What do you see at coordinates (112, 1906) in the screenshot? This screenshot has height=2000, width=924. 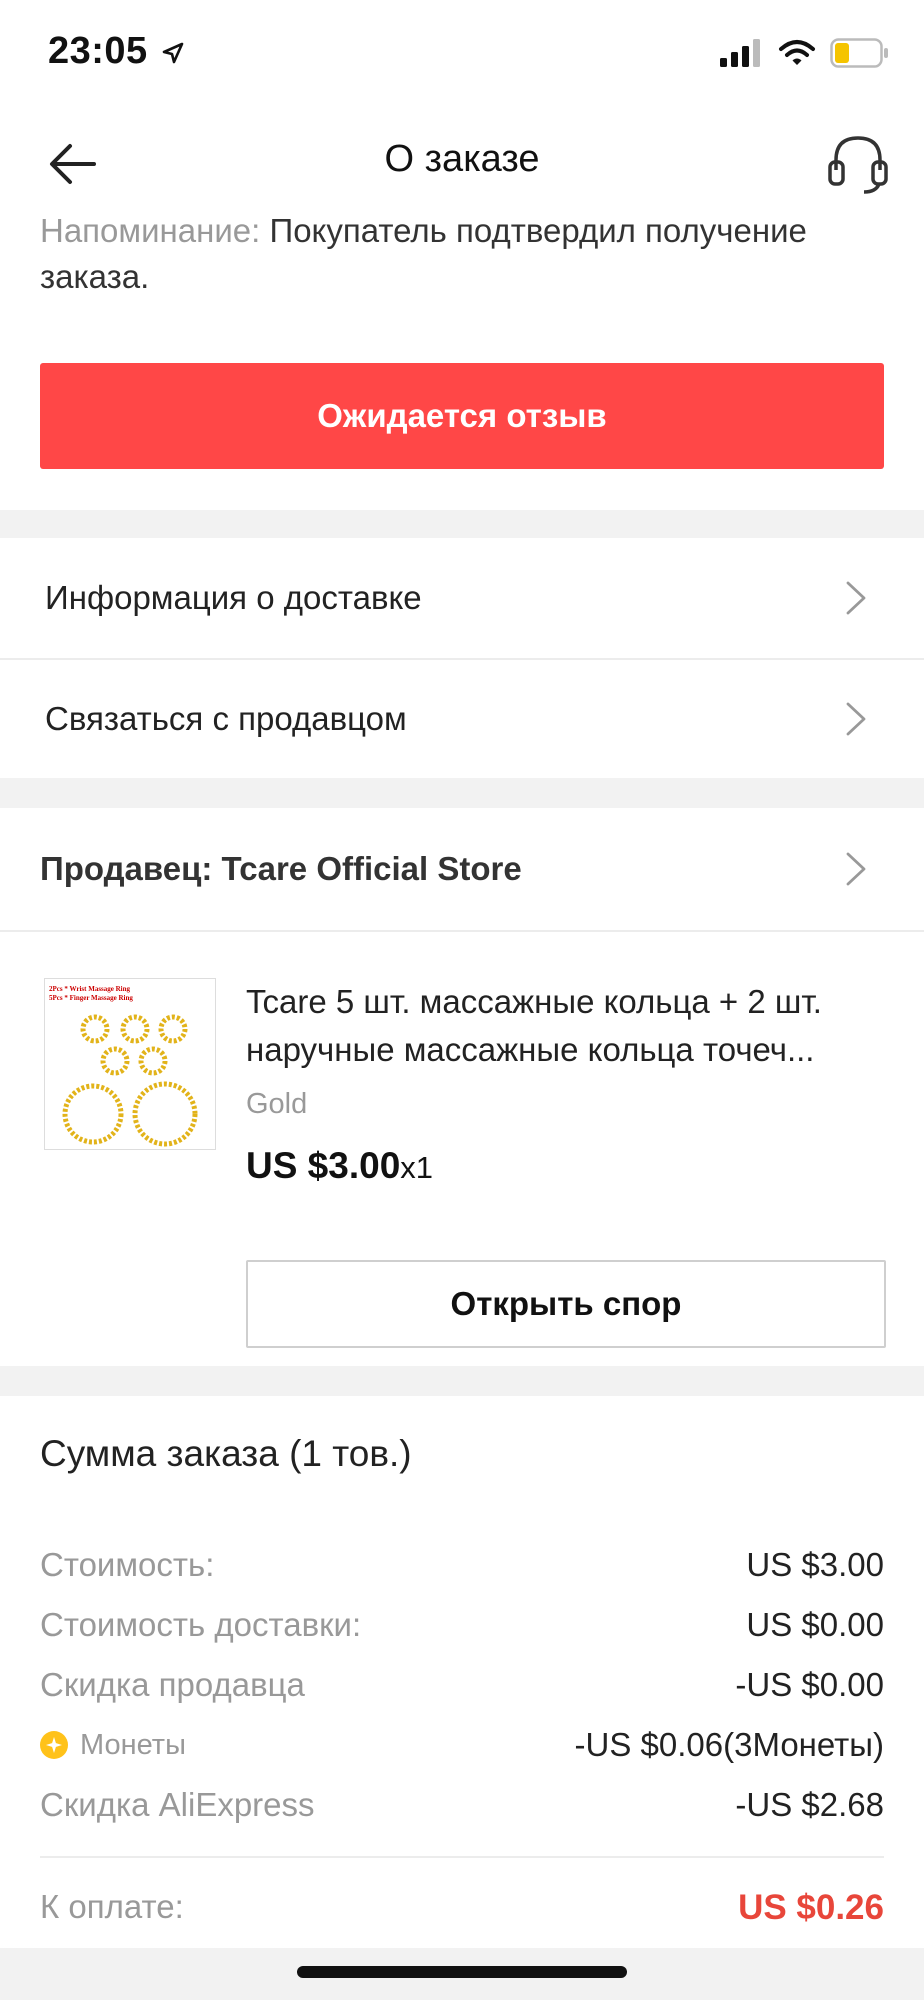 I see `total-label: К оплате:` at bounding box center [112, 1906].